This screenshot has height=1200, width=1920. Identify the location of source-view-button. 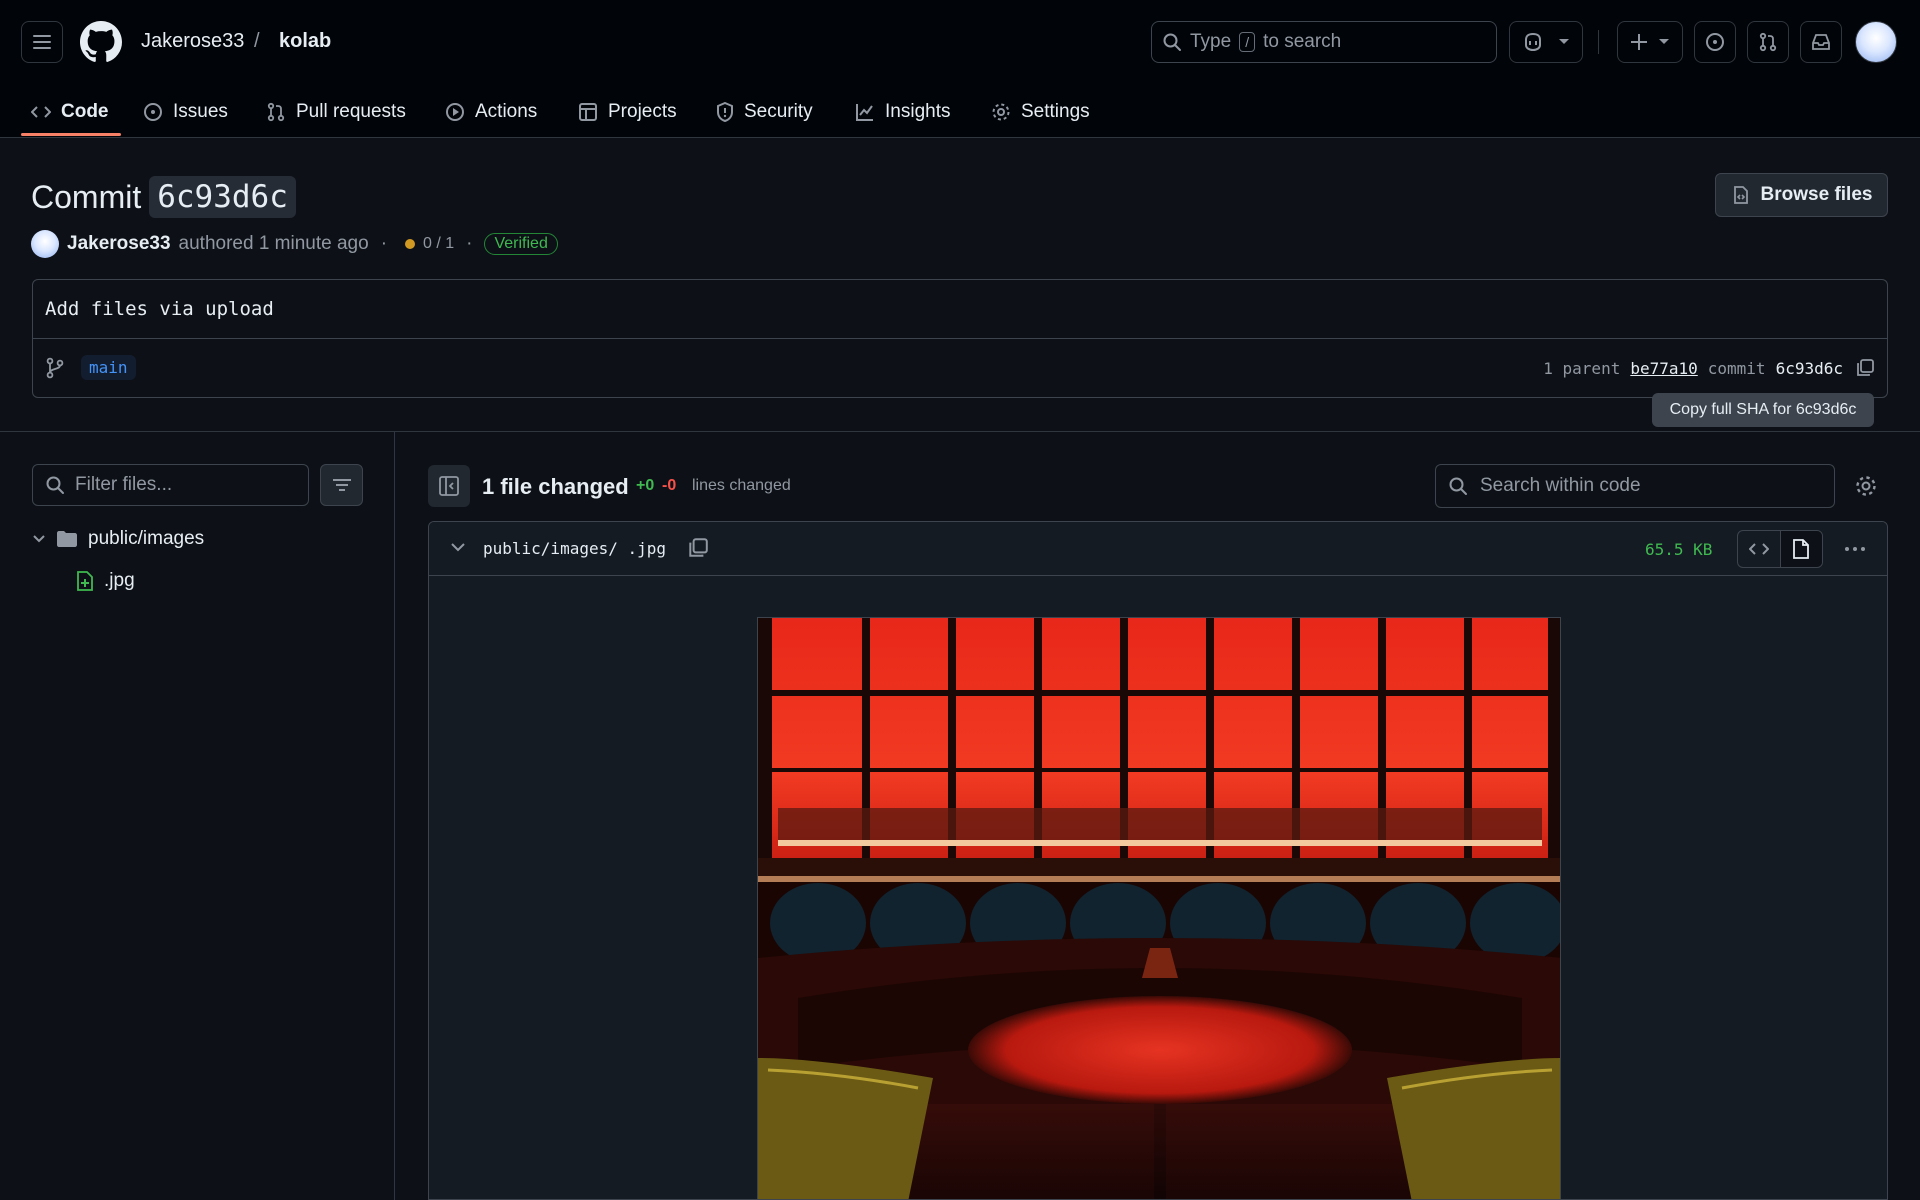
(1759, 549).